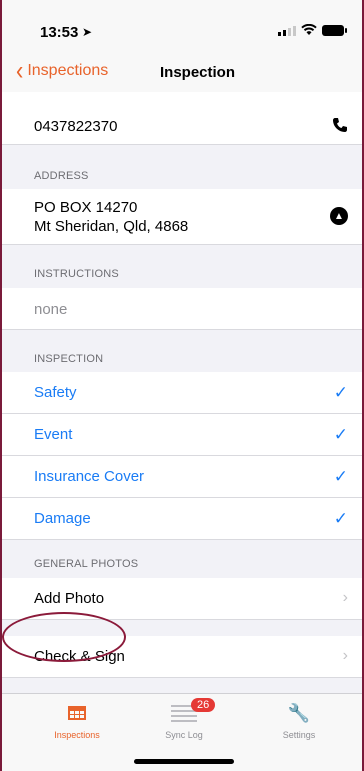 The width and height of the screenshot is (364, 771). Describe the element at coordinates (203, 705) in the screenshot. I see `sync-count-badge: 26` at that location.